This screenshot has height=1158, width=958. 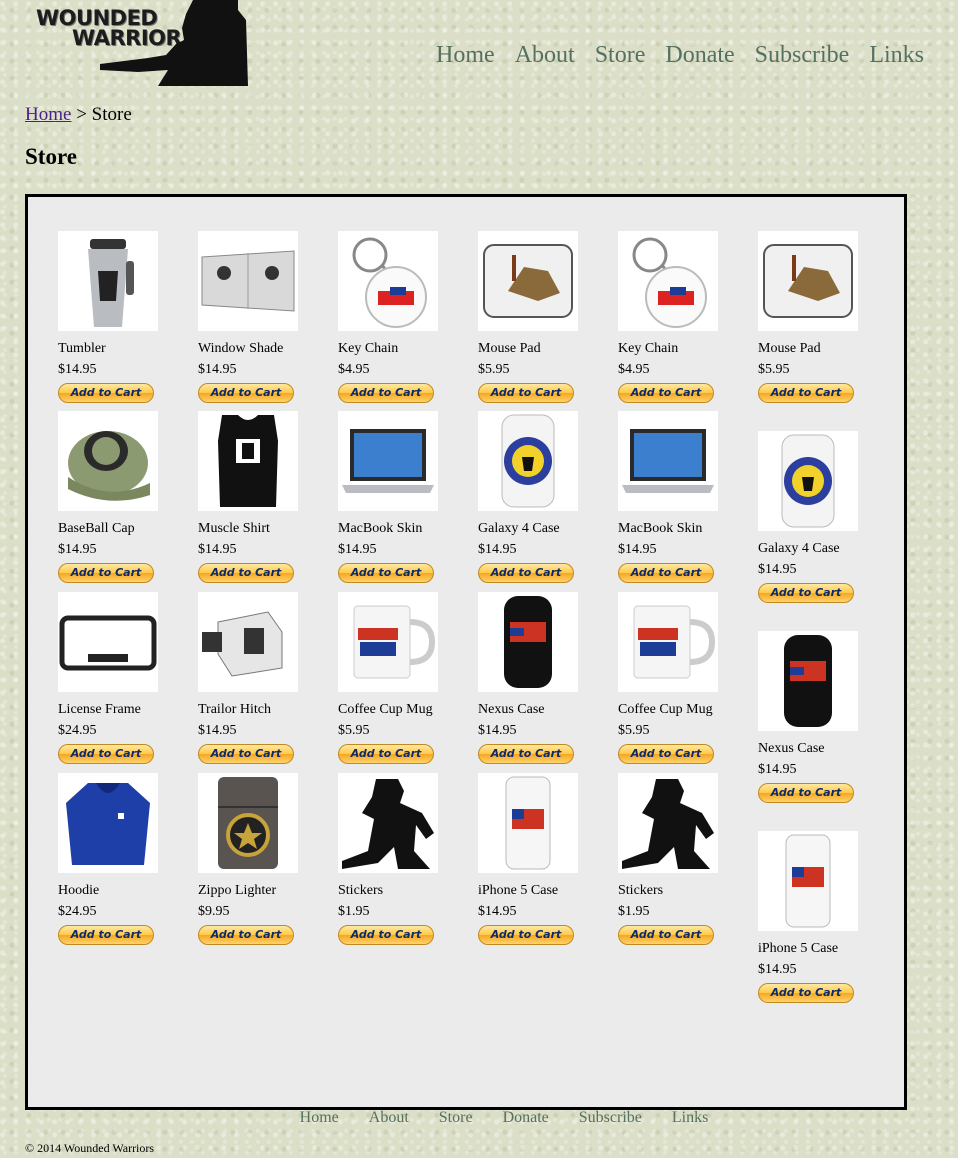 I want to click on product-card: Nexus Case $14.95 Add to Cart, so click(x=533, y=678).